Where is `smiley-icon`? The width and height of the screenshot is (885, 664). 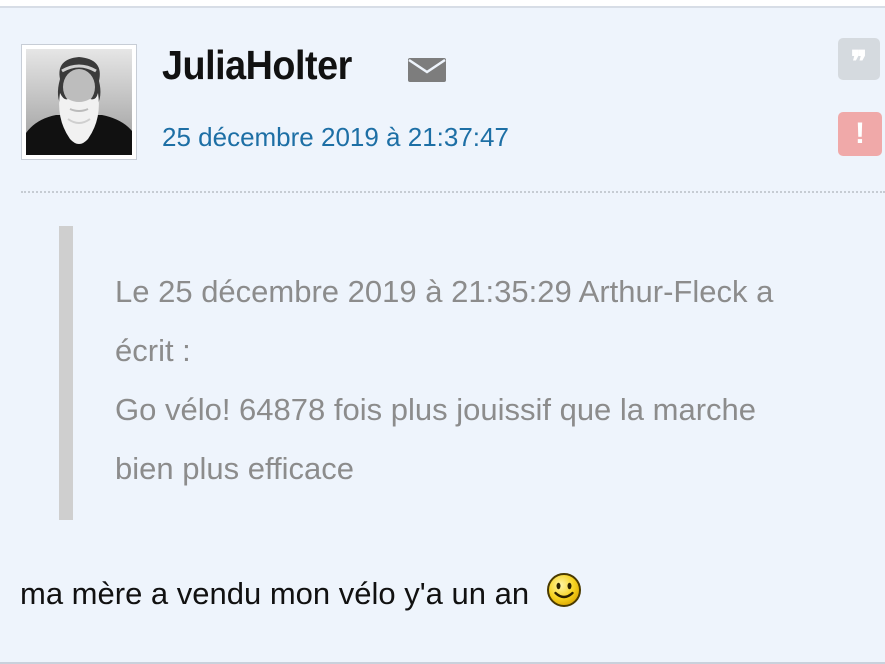 smiley-icon is located at coordinates (564, 594).